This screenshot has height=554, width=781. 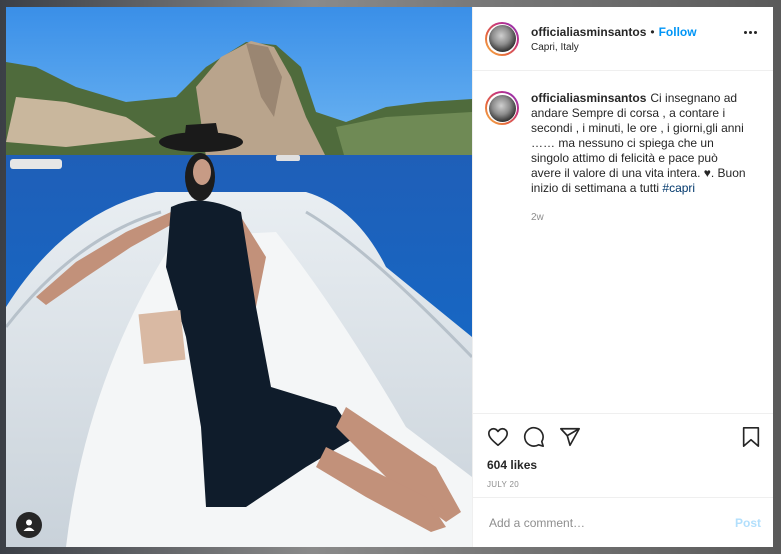 I want to click on follow-button: Follow, so click(x=678, y=32).